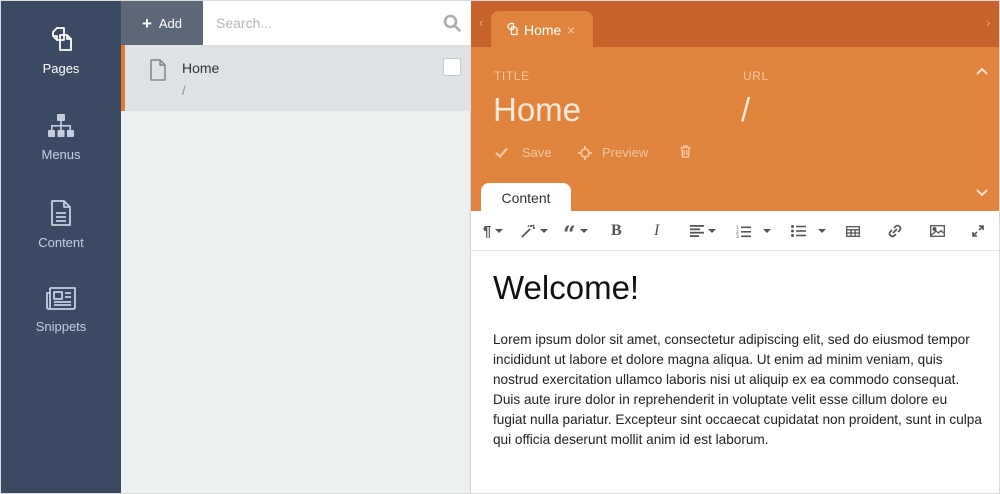 This screenshot has height=494, width=1000. Describe the element at coordinates (528, 231) in the screenshot. I see `magic-wand-icon` at that location.